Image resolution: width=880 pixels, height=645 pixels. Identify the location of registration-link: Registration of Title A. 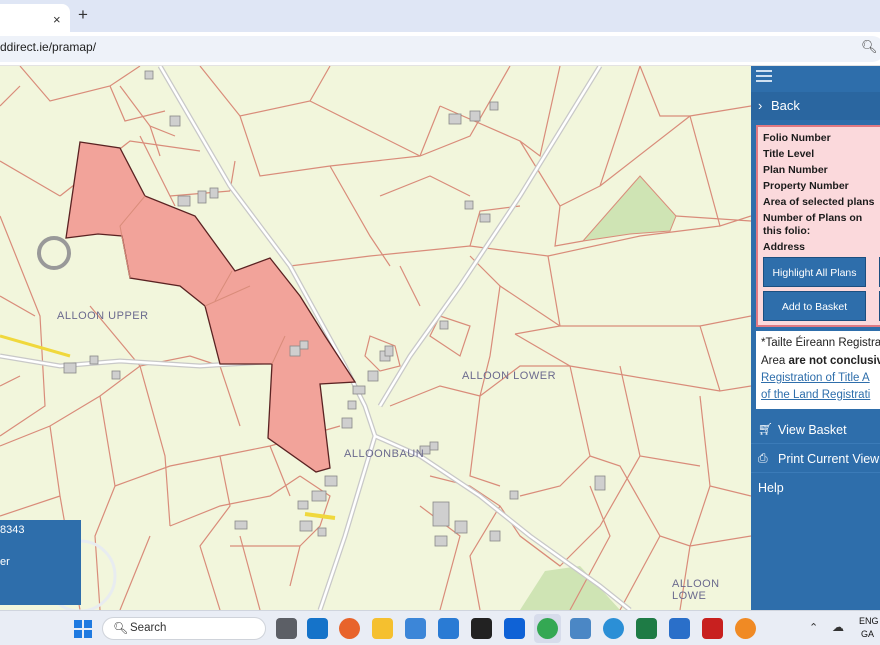
(815, 378).